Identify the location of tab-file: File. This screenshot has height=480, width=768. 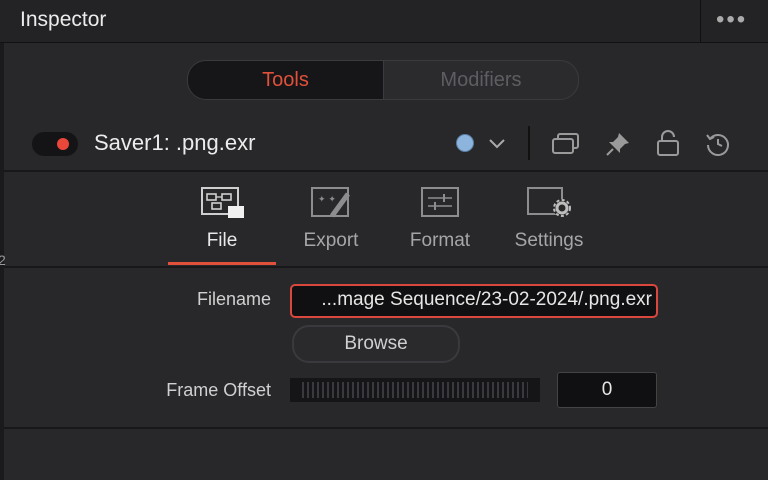
(222, 241).